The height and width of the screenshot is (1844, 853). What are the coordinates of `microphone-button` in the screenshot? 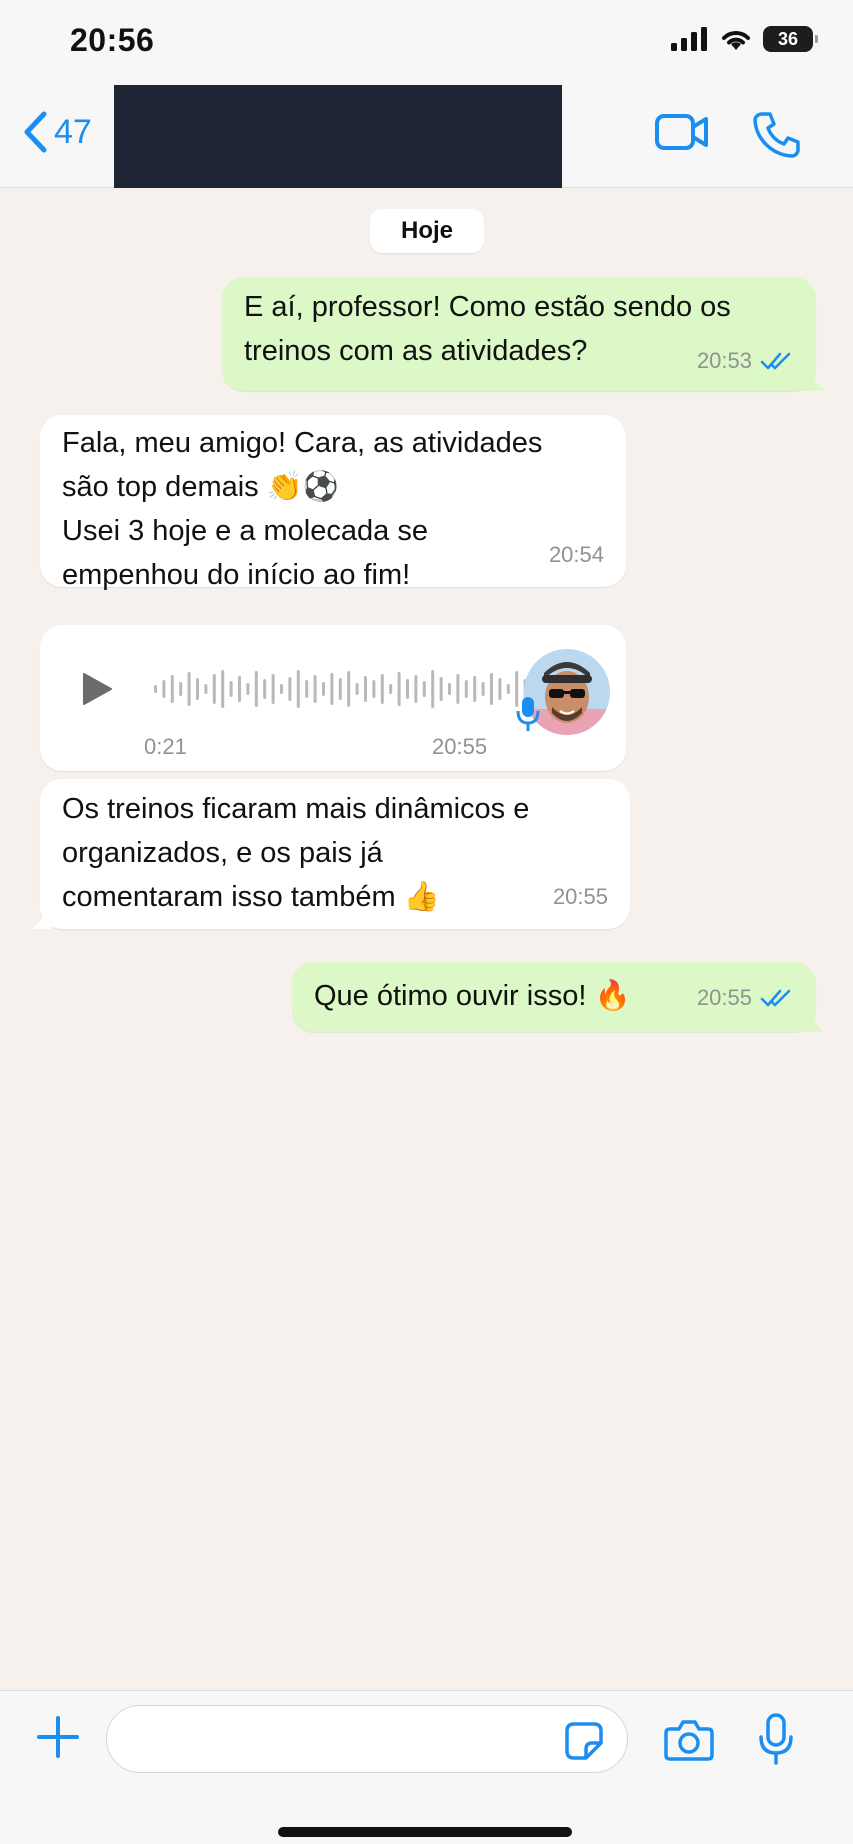 It's located at (776, 1741).